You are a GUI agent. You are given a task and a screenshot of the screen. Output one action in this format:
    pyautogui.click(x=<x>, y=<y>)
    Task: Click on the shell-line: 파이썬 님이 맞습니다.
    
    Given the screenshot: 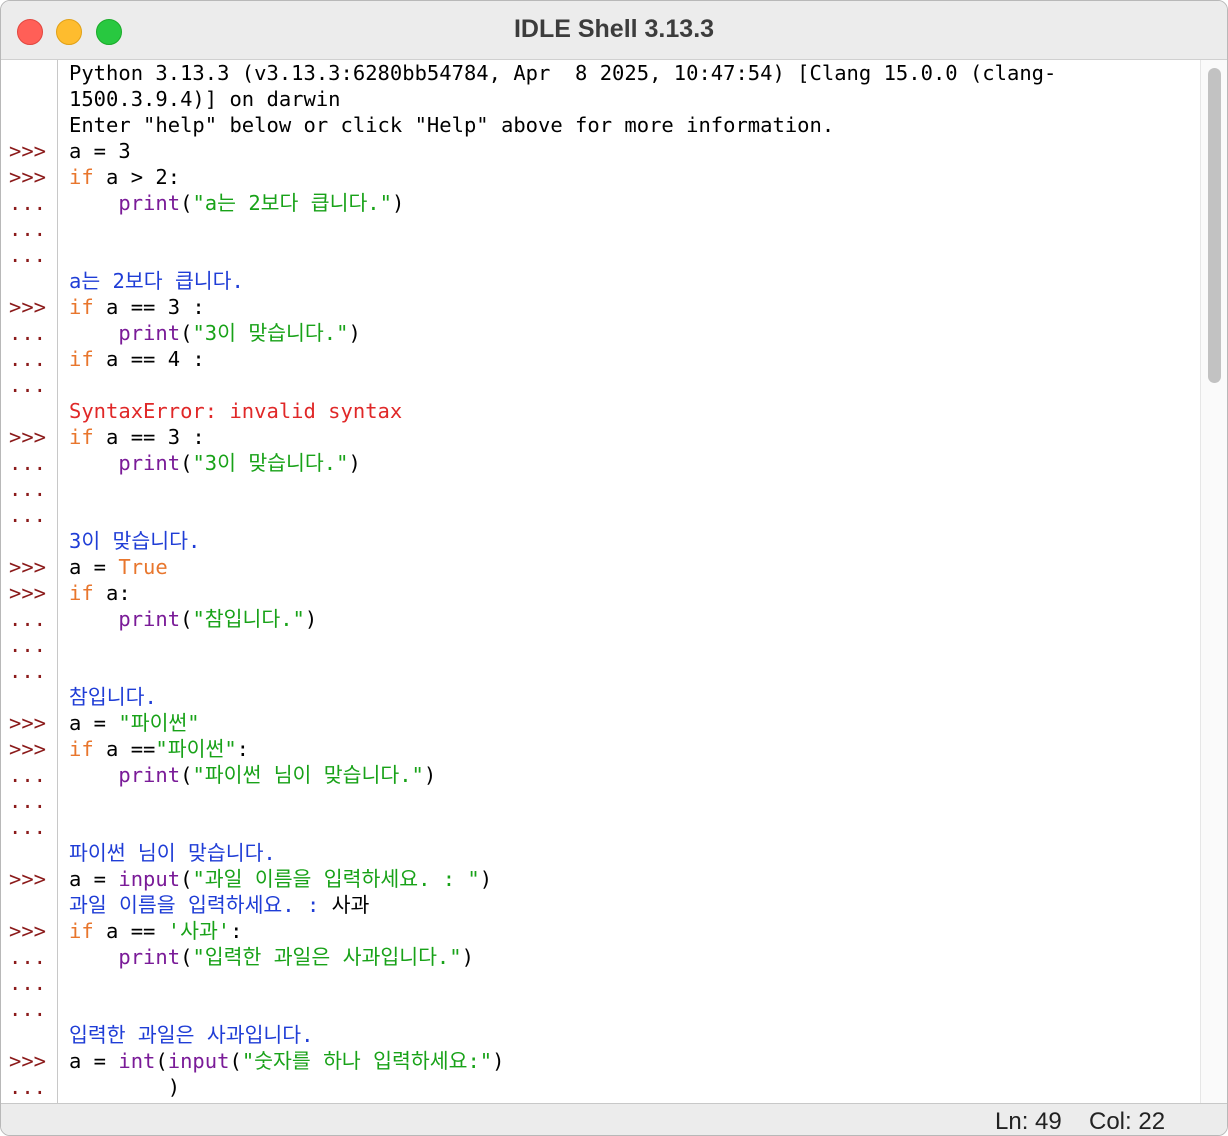 What is the action you would take?
    pyautogui.click(x=172, y=853)
    